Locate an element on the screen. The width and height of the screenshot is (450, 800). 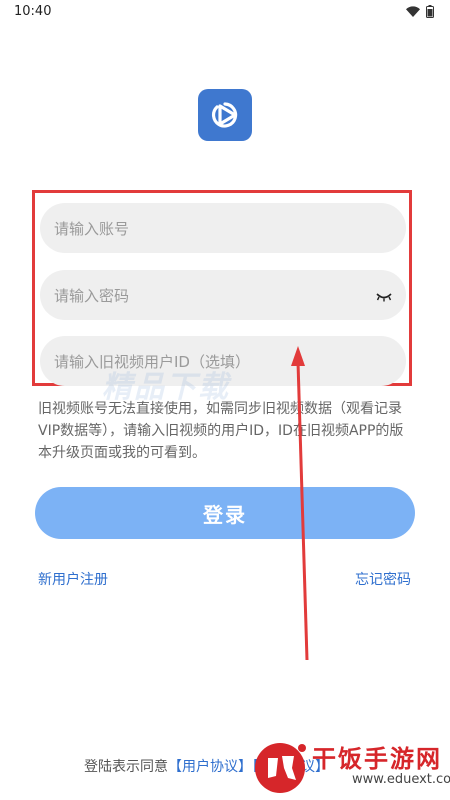
password-input: 请输入密码 is located at coordinates (223, 295).